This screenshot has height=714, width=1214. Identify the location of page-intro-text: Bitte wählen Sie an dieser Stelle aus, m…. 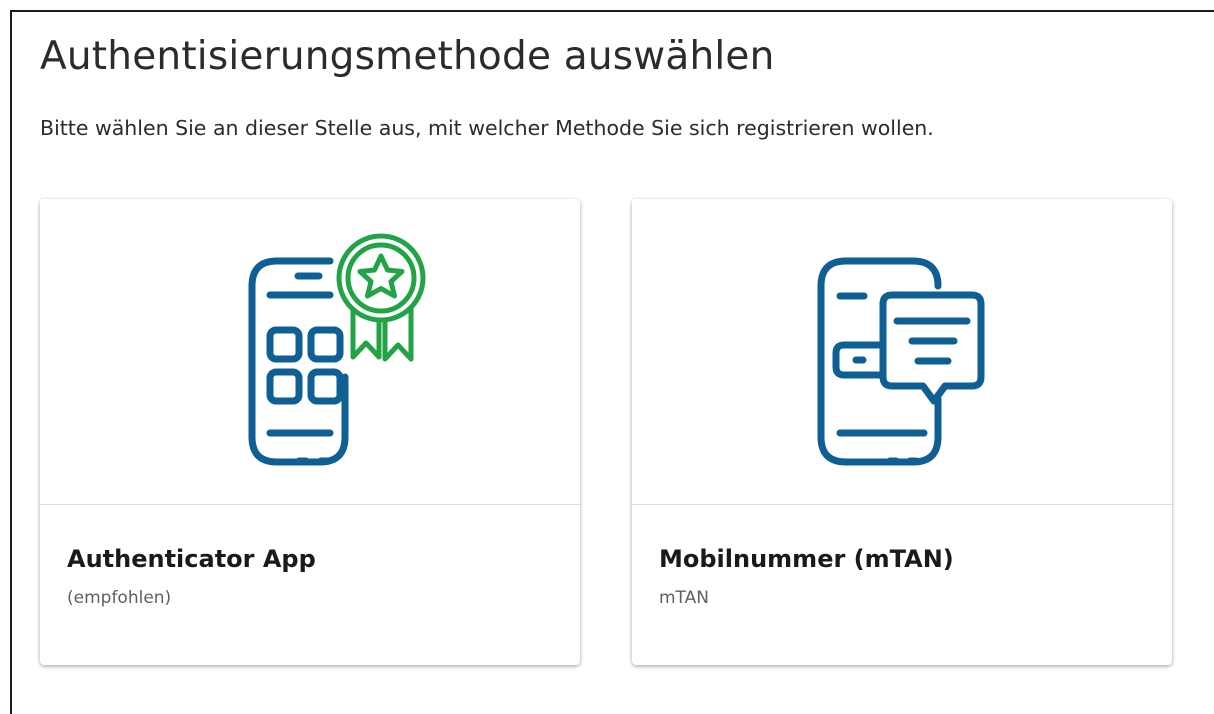
(487, 128).